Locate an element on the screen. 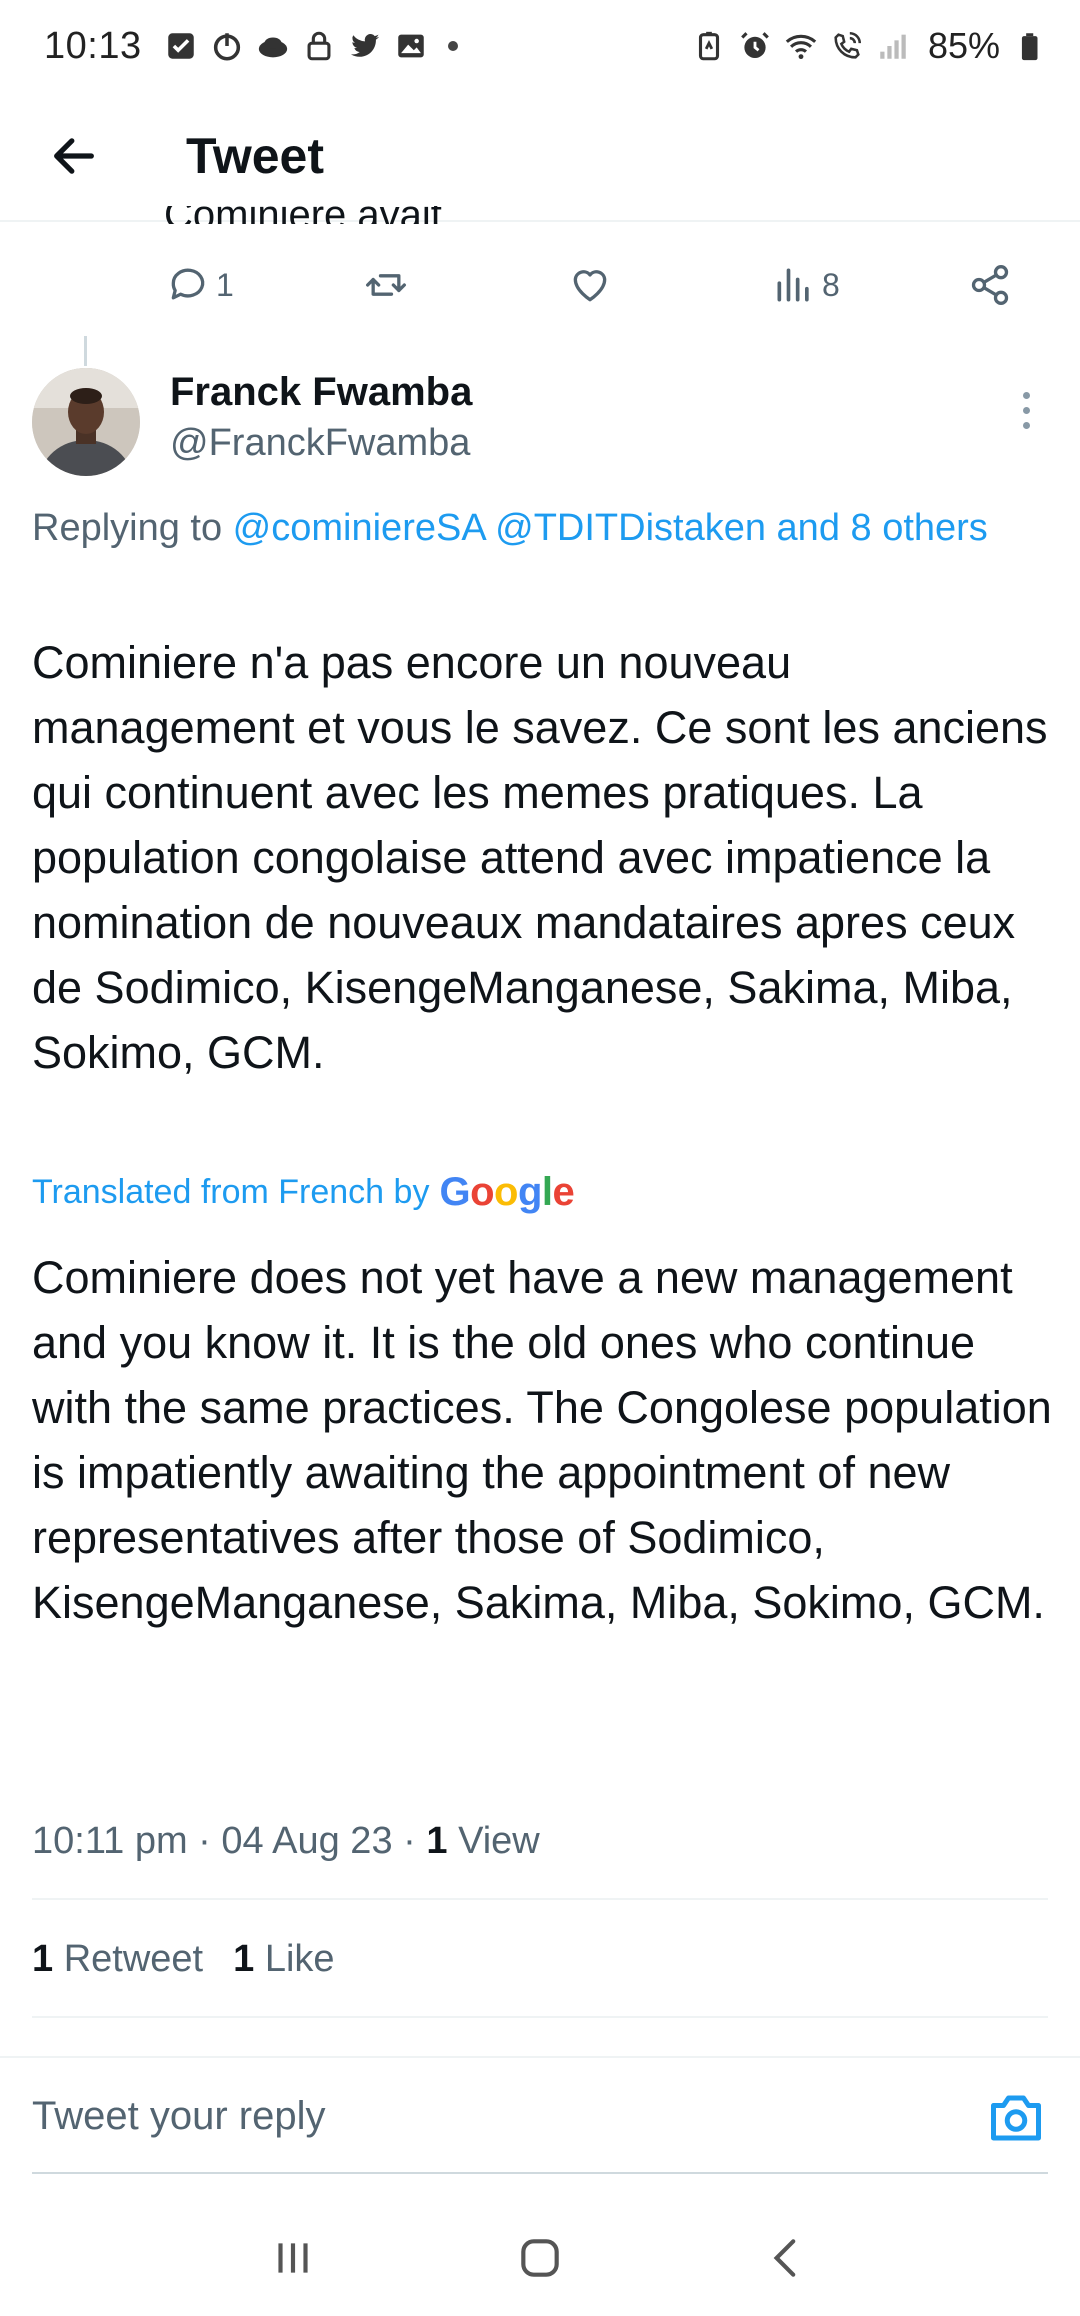 The width and height of the screenshot is (1080, 2316). reply-button: 1 is located at coordinates (200, 285).